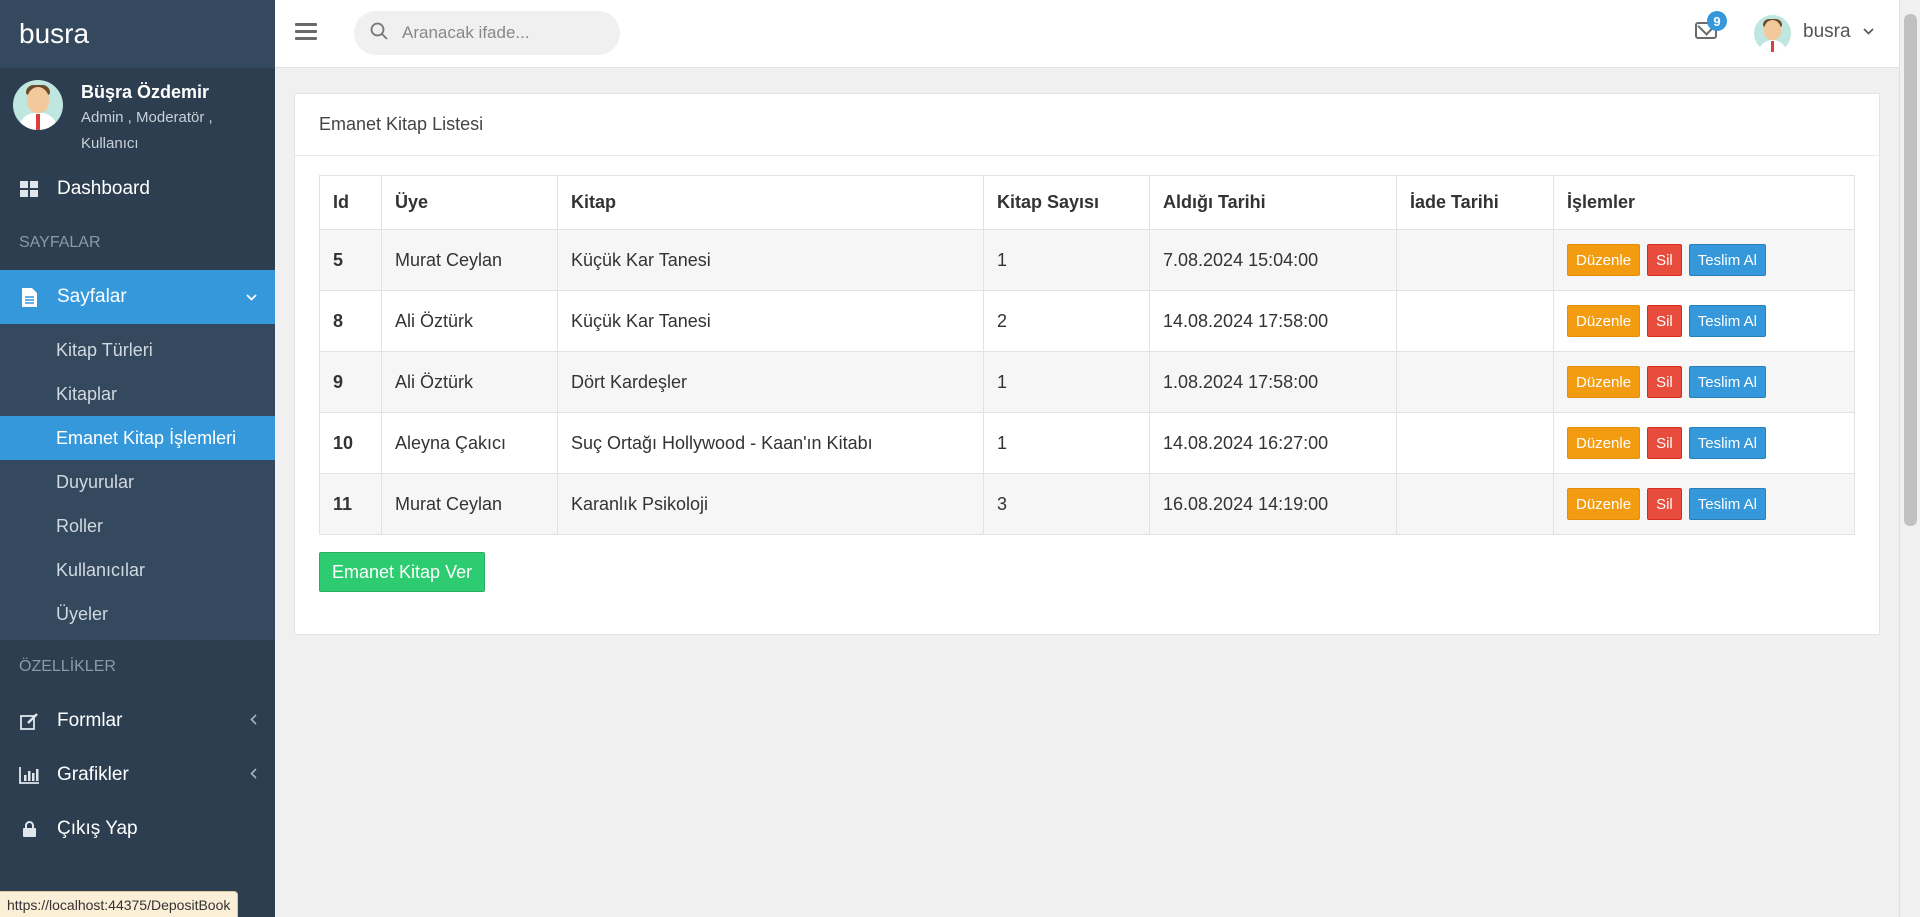 The image size is (1920, 917). What do you see at coordinates (137, 394) in the screenshot?
I see `sidebar-item-books: Kitaplar` at bounding box center [137, 394].